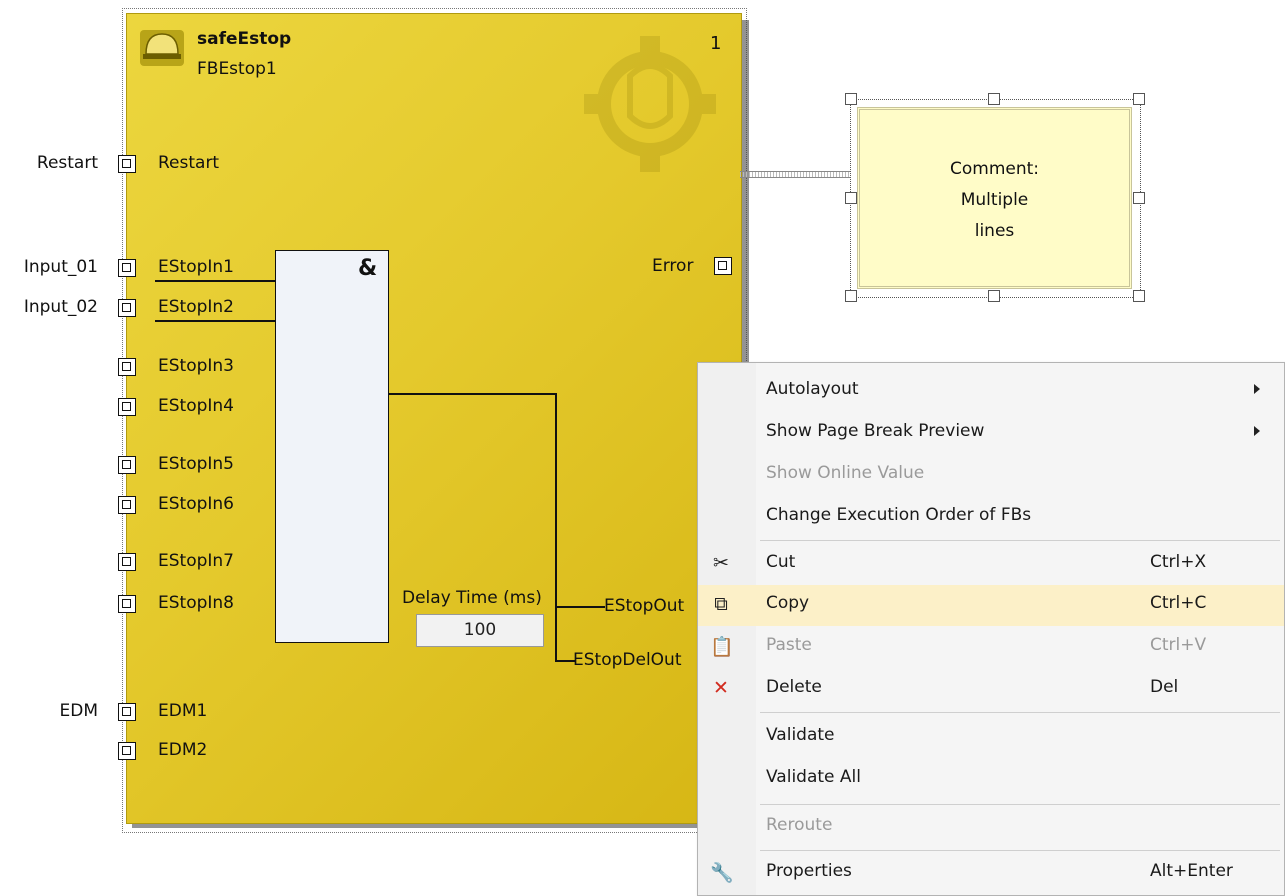 The image size is (1285, 896). Describe the element at coordinates (627, 660) in the screenshot. I see `output-label-estop-del-out: EStopDelOut` at that location.